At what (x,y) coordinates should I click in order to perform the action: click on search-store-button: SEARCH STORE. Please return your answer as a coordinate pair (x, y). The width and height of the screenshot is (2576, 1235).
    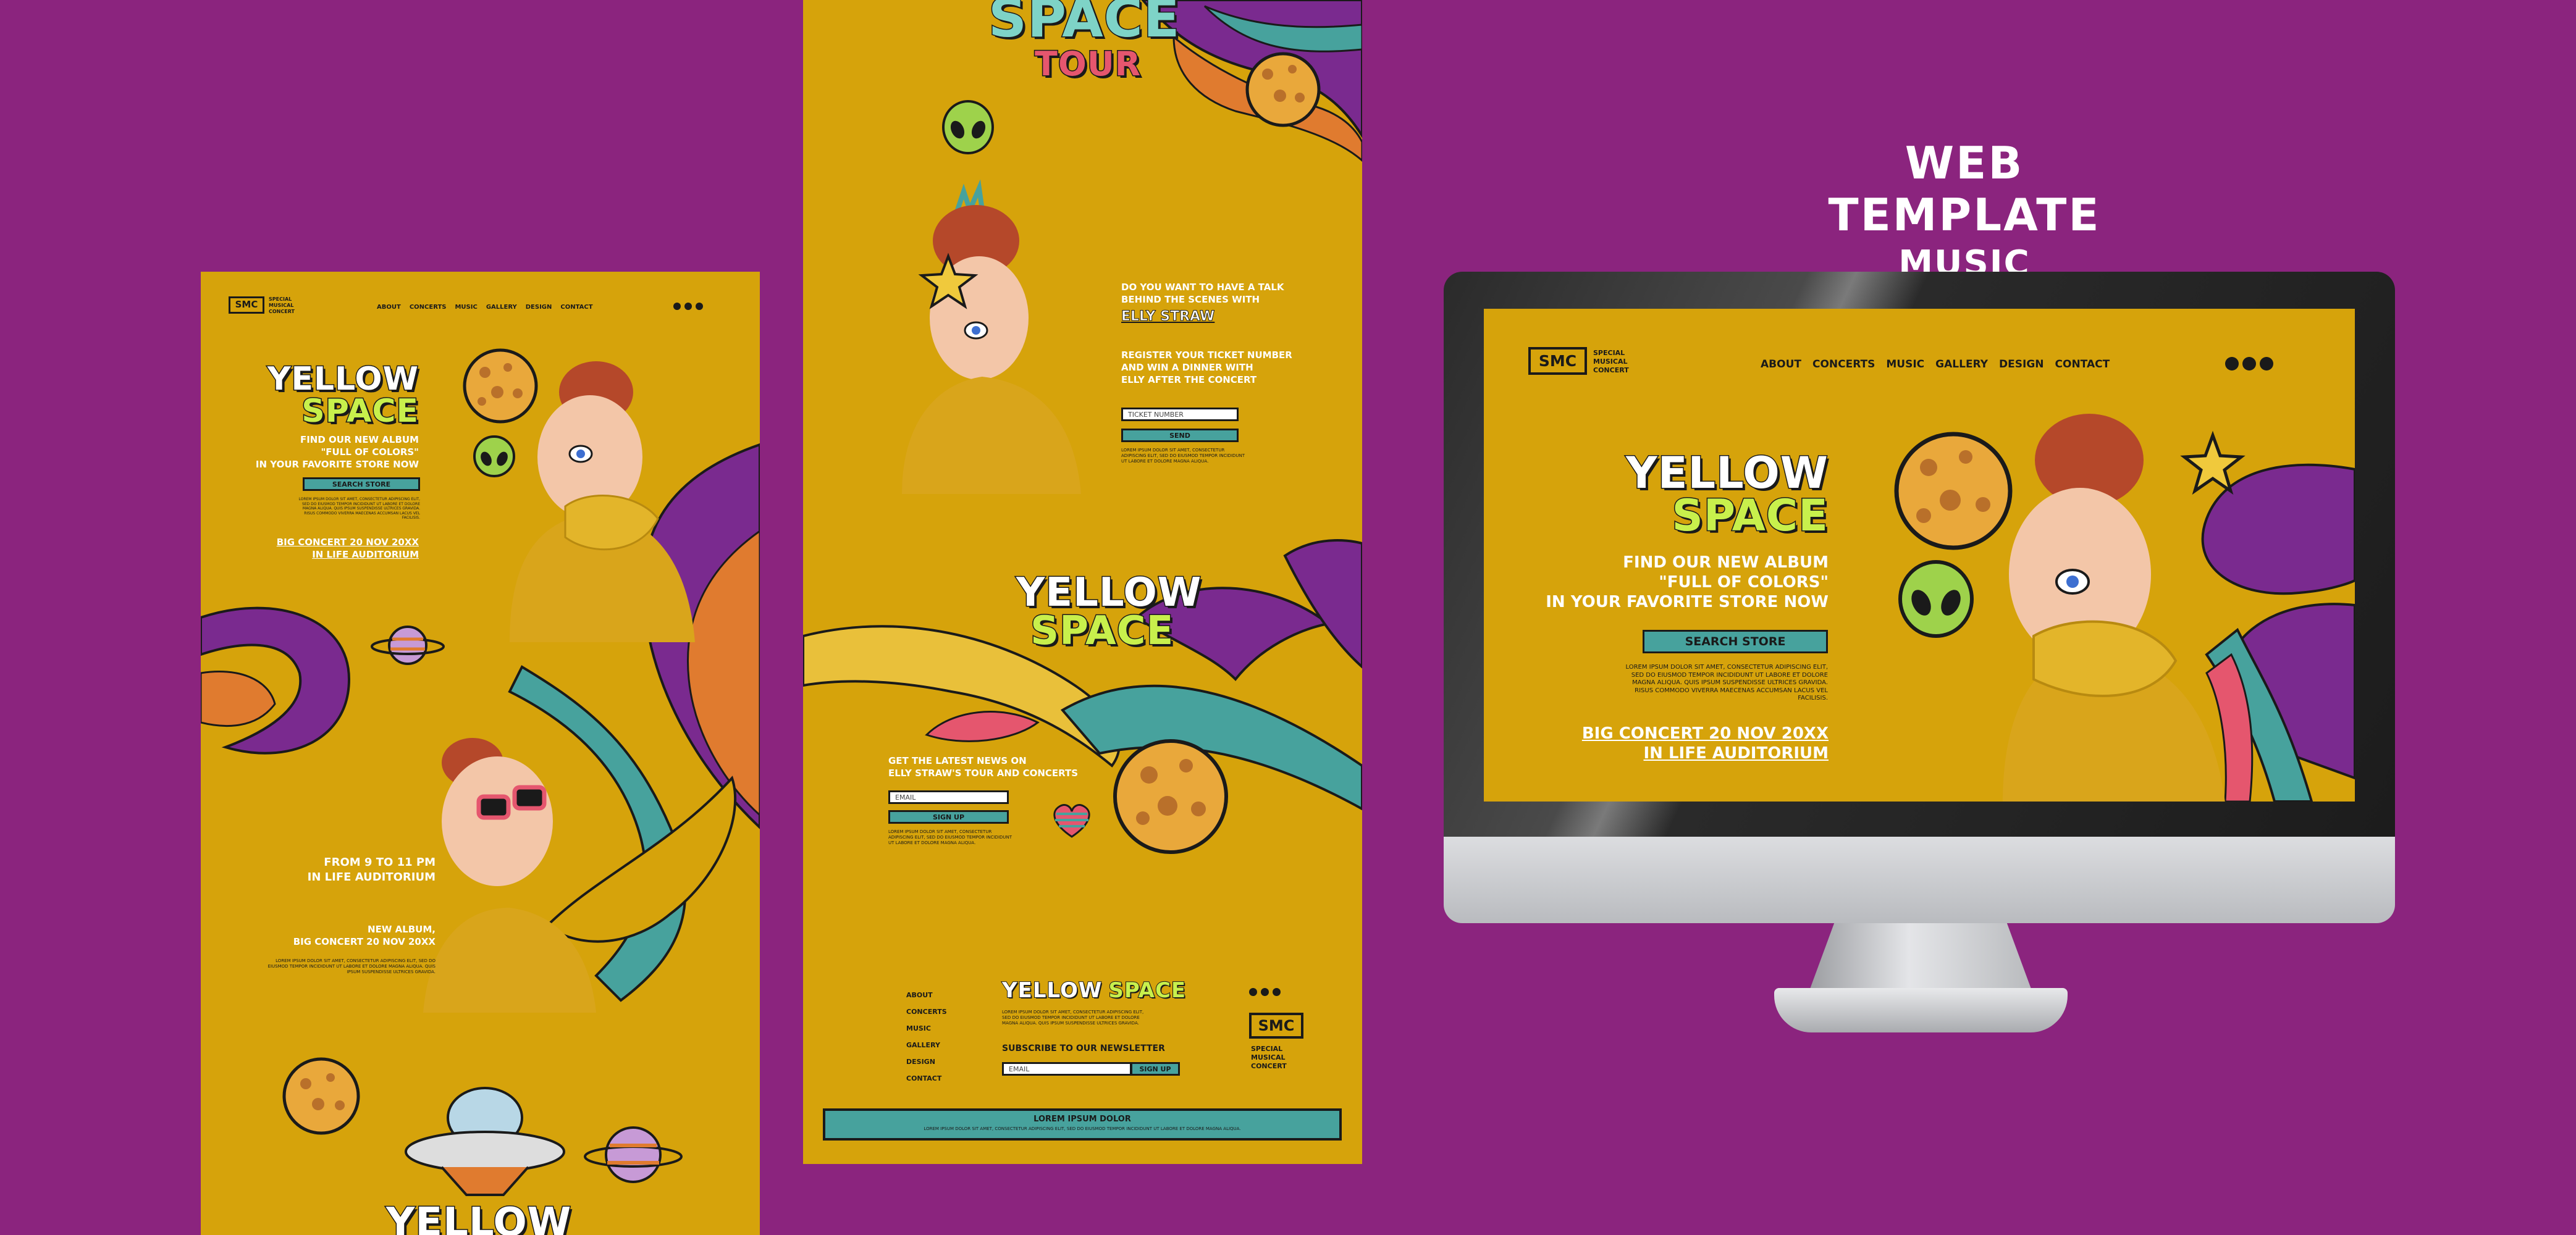
    Looking at the image, I should click on (361, 484).